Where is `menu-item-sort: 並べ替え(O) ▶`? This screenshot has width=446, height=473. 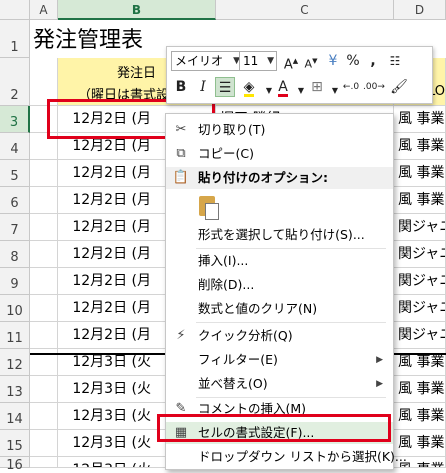 menu-item-sort: 並べ替え(O) ▶ is located at coordinates (279, 384).